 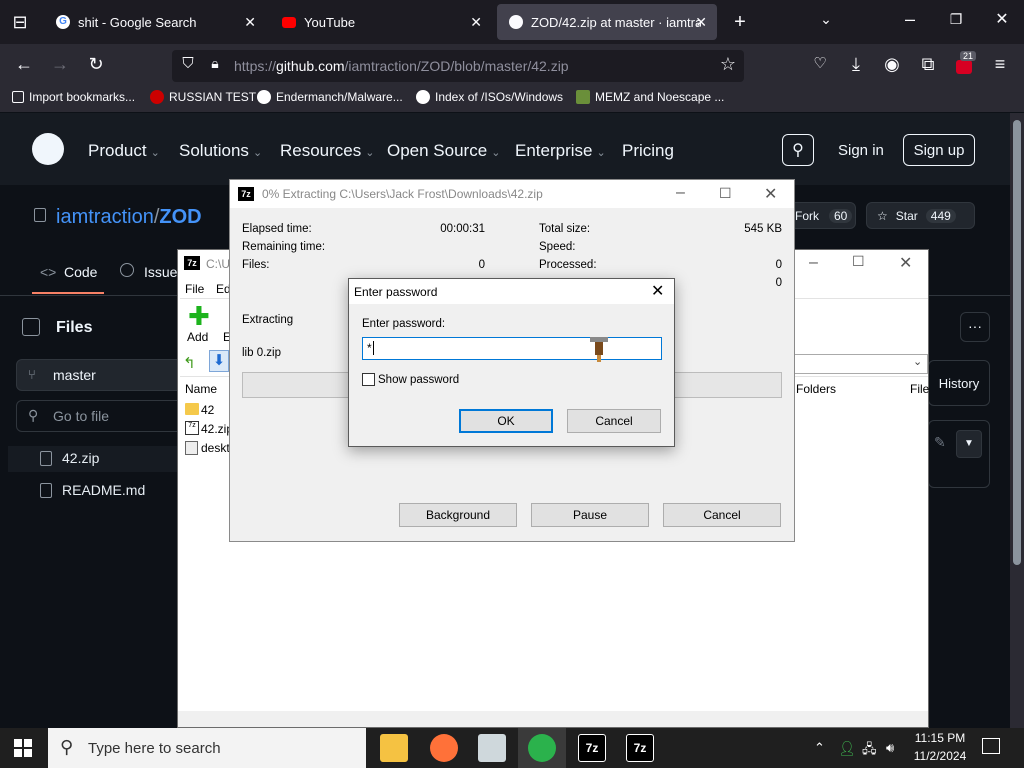 I want to click on dropdown-caret-icon: ▼, so click(x=969, y=444).